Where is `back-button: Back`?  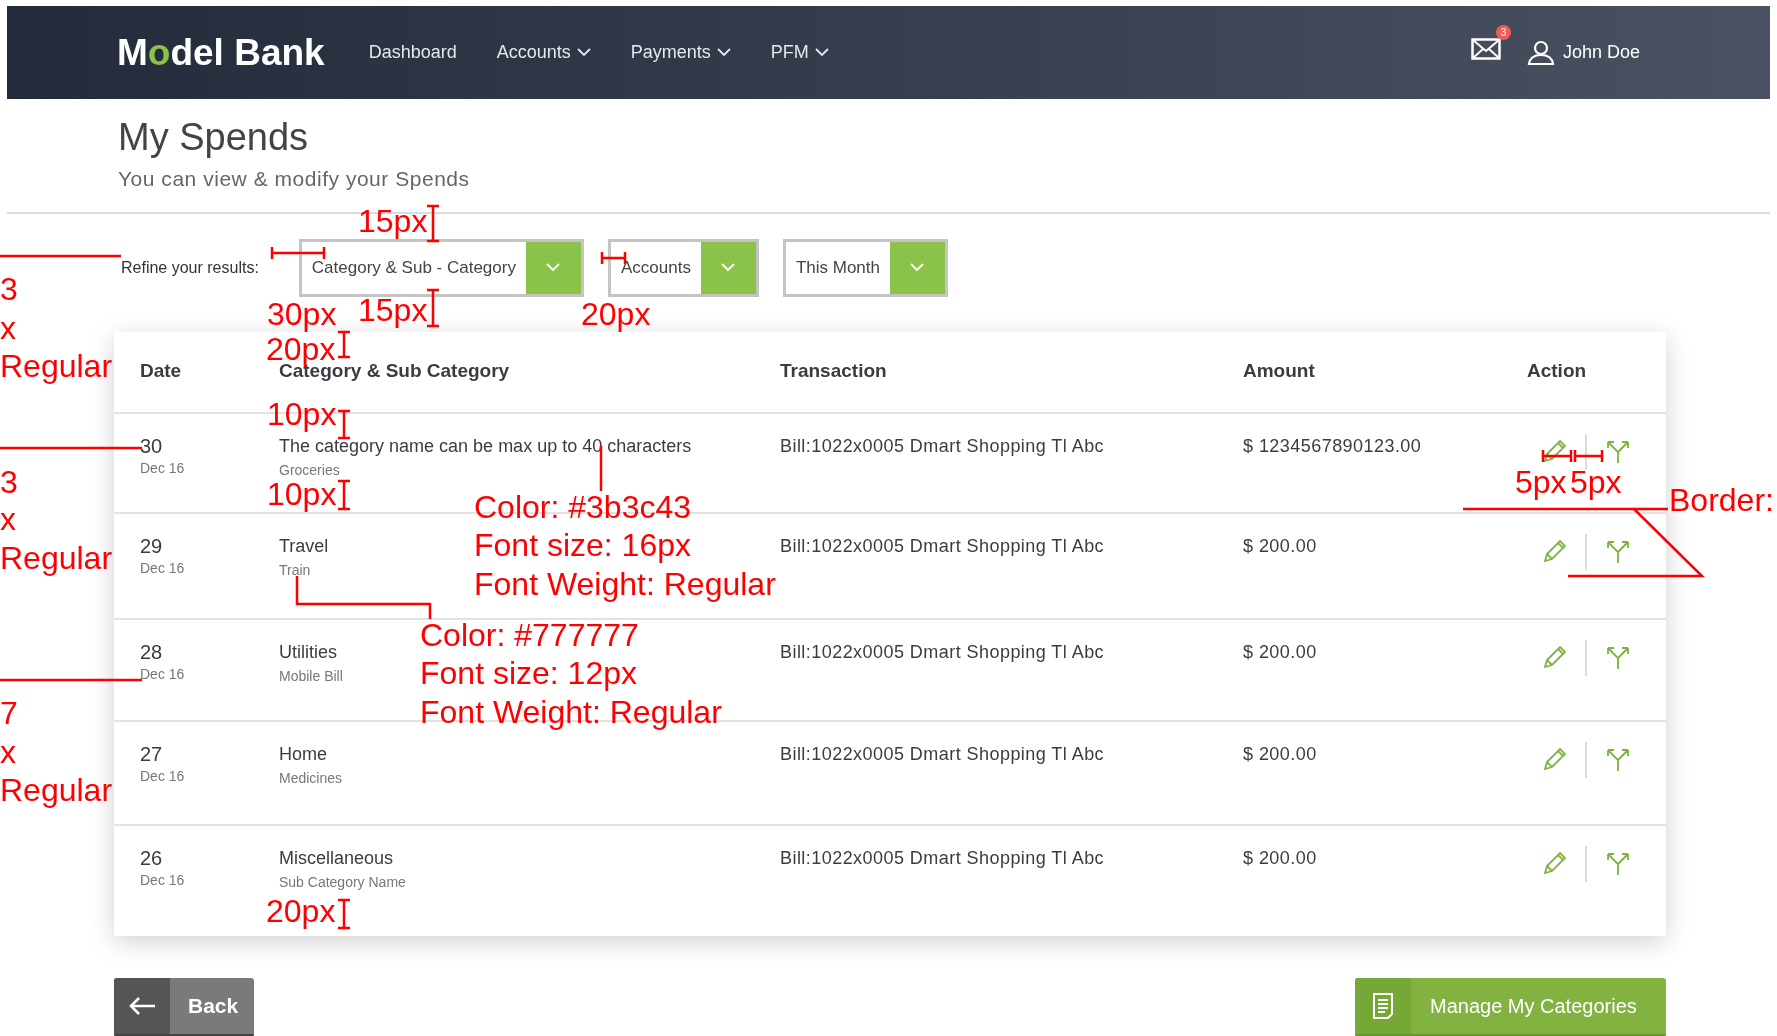 back-button: Back is located at coordinates (184, 1006).